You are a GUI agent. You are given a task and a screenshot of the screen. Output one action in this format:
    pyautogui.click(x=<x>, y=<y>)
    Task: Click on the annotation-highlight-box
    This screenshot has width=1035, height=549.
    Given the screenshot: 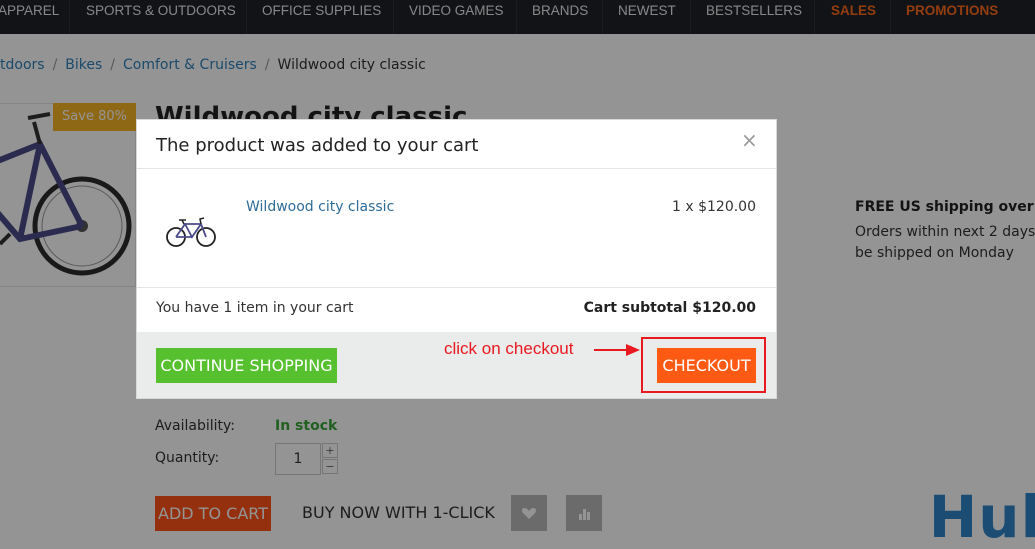 What is the action you would take?
    pyautogui.click(x=703, y=365)
    